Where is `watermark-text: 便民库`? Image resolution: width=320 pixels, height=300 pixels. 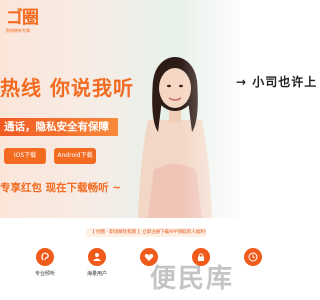
watermark-text: 便民库 is located at coordinates (192, 279).